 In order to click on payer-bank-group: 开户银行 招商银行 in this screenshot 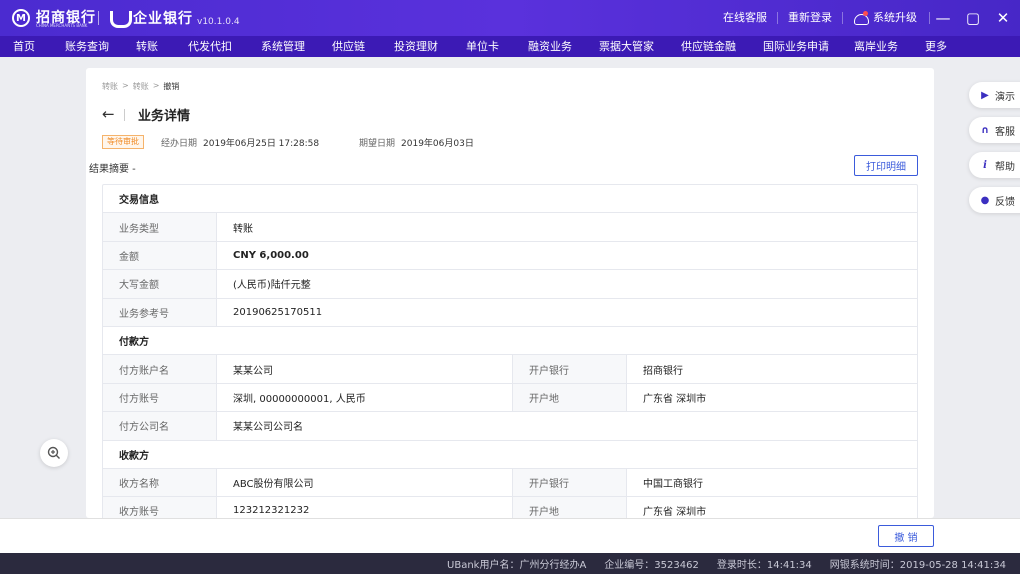, I will do `click(659, 369)`.